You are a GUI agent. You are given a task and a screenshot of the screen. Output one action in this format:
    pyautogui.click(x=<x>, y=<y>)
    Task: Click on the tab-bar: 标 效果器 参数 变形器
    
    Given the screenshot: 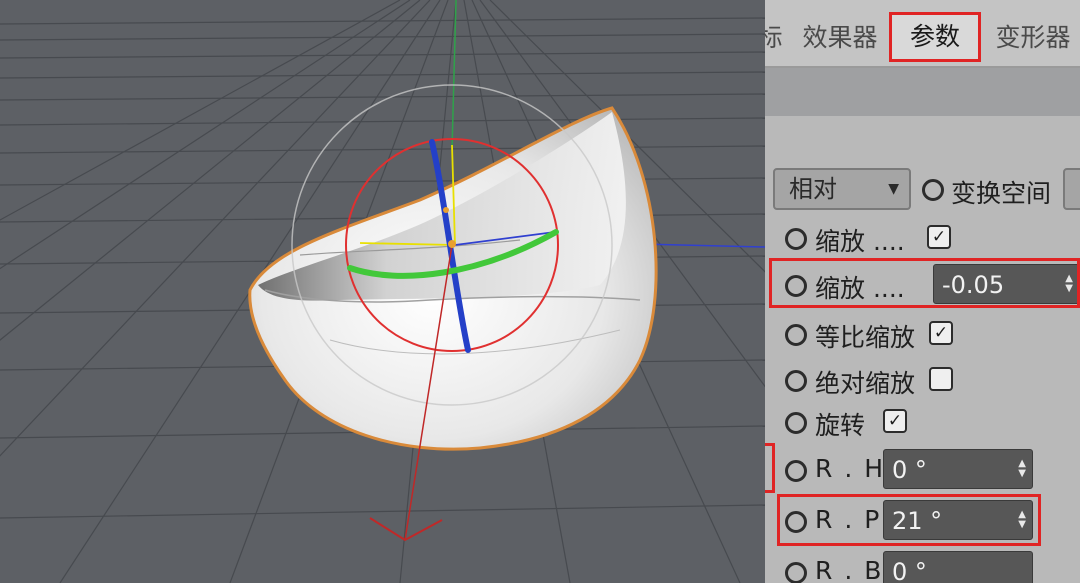 What is the action you would take?
    pyautogui.click(x=922, y=34)
    